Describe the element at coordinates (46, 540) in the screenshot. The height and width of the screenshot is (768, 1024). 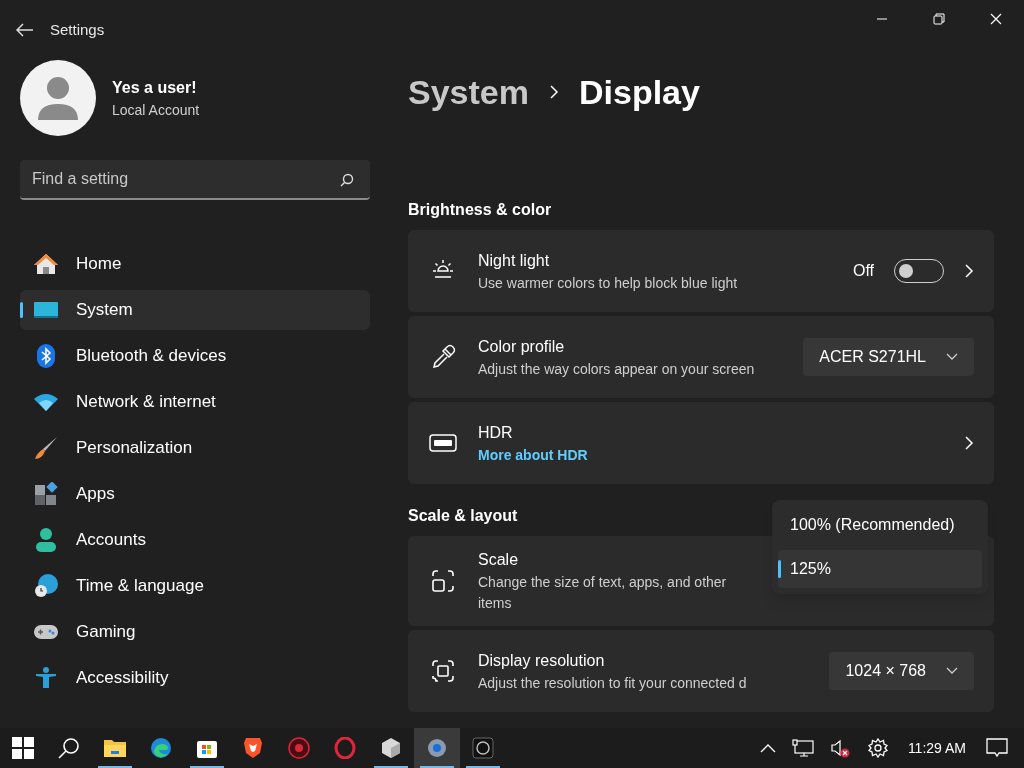
I see `person-icon` at that location.